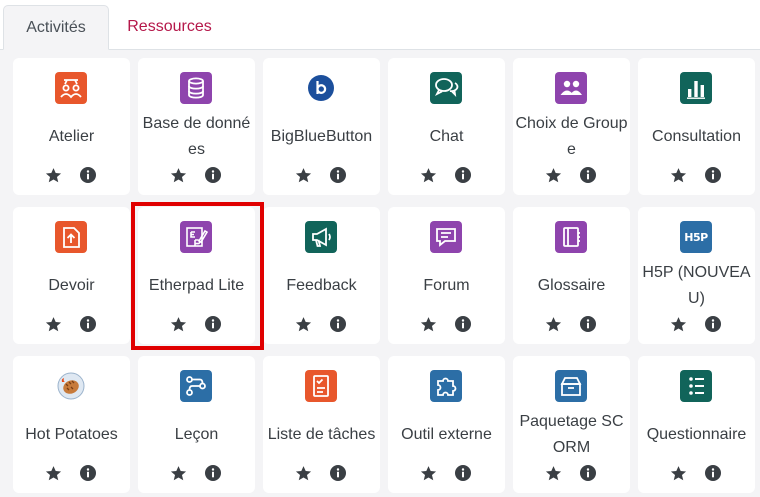 This screenshot has height=497, width=760. What do you see at coordinates (696, 126) in the screenshot?
I see `activity-tile-consultation: Consultation` at bounding box center [696, 126].